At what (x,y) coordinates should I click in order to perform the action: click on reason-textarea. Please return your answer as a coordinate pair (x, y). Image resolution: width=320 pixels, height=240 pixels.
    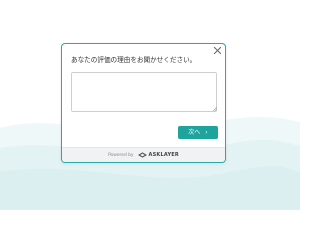
    Looking at the image, I should click on (144, 92).